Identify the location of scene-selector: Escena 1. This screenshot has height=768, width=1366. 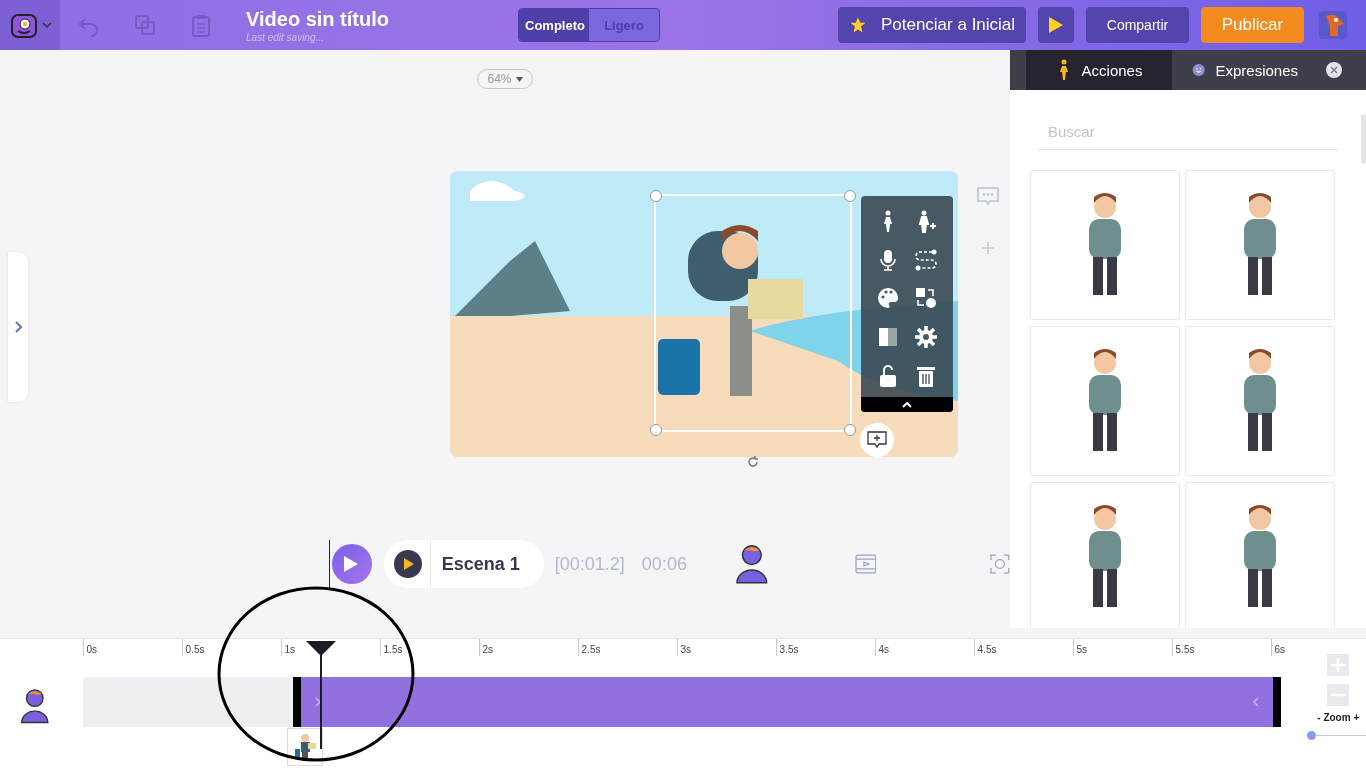
(463, 564).